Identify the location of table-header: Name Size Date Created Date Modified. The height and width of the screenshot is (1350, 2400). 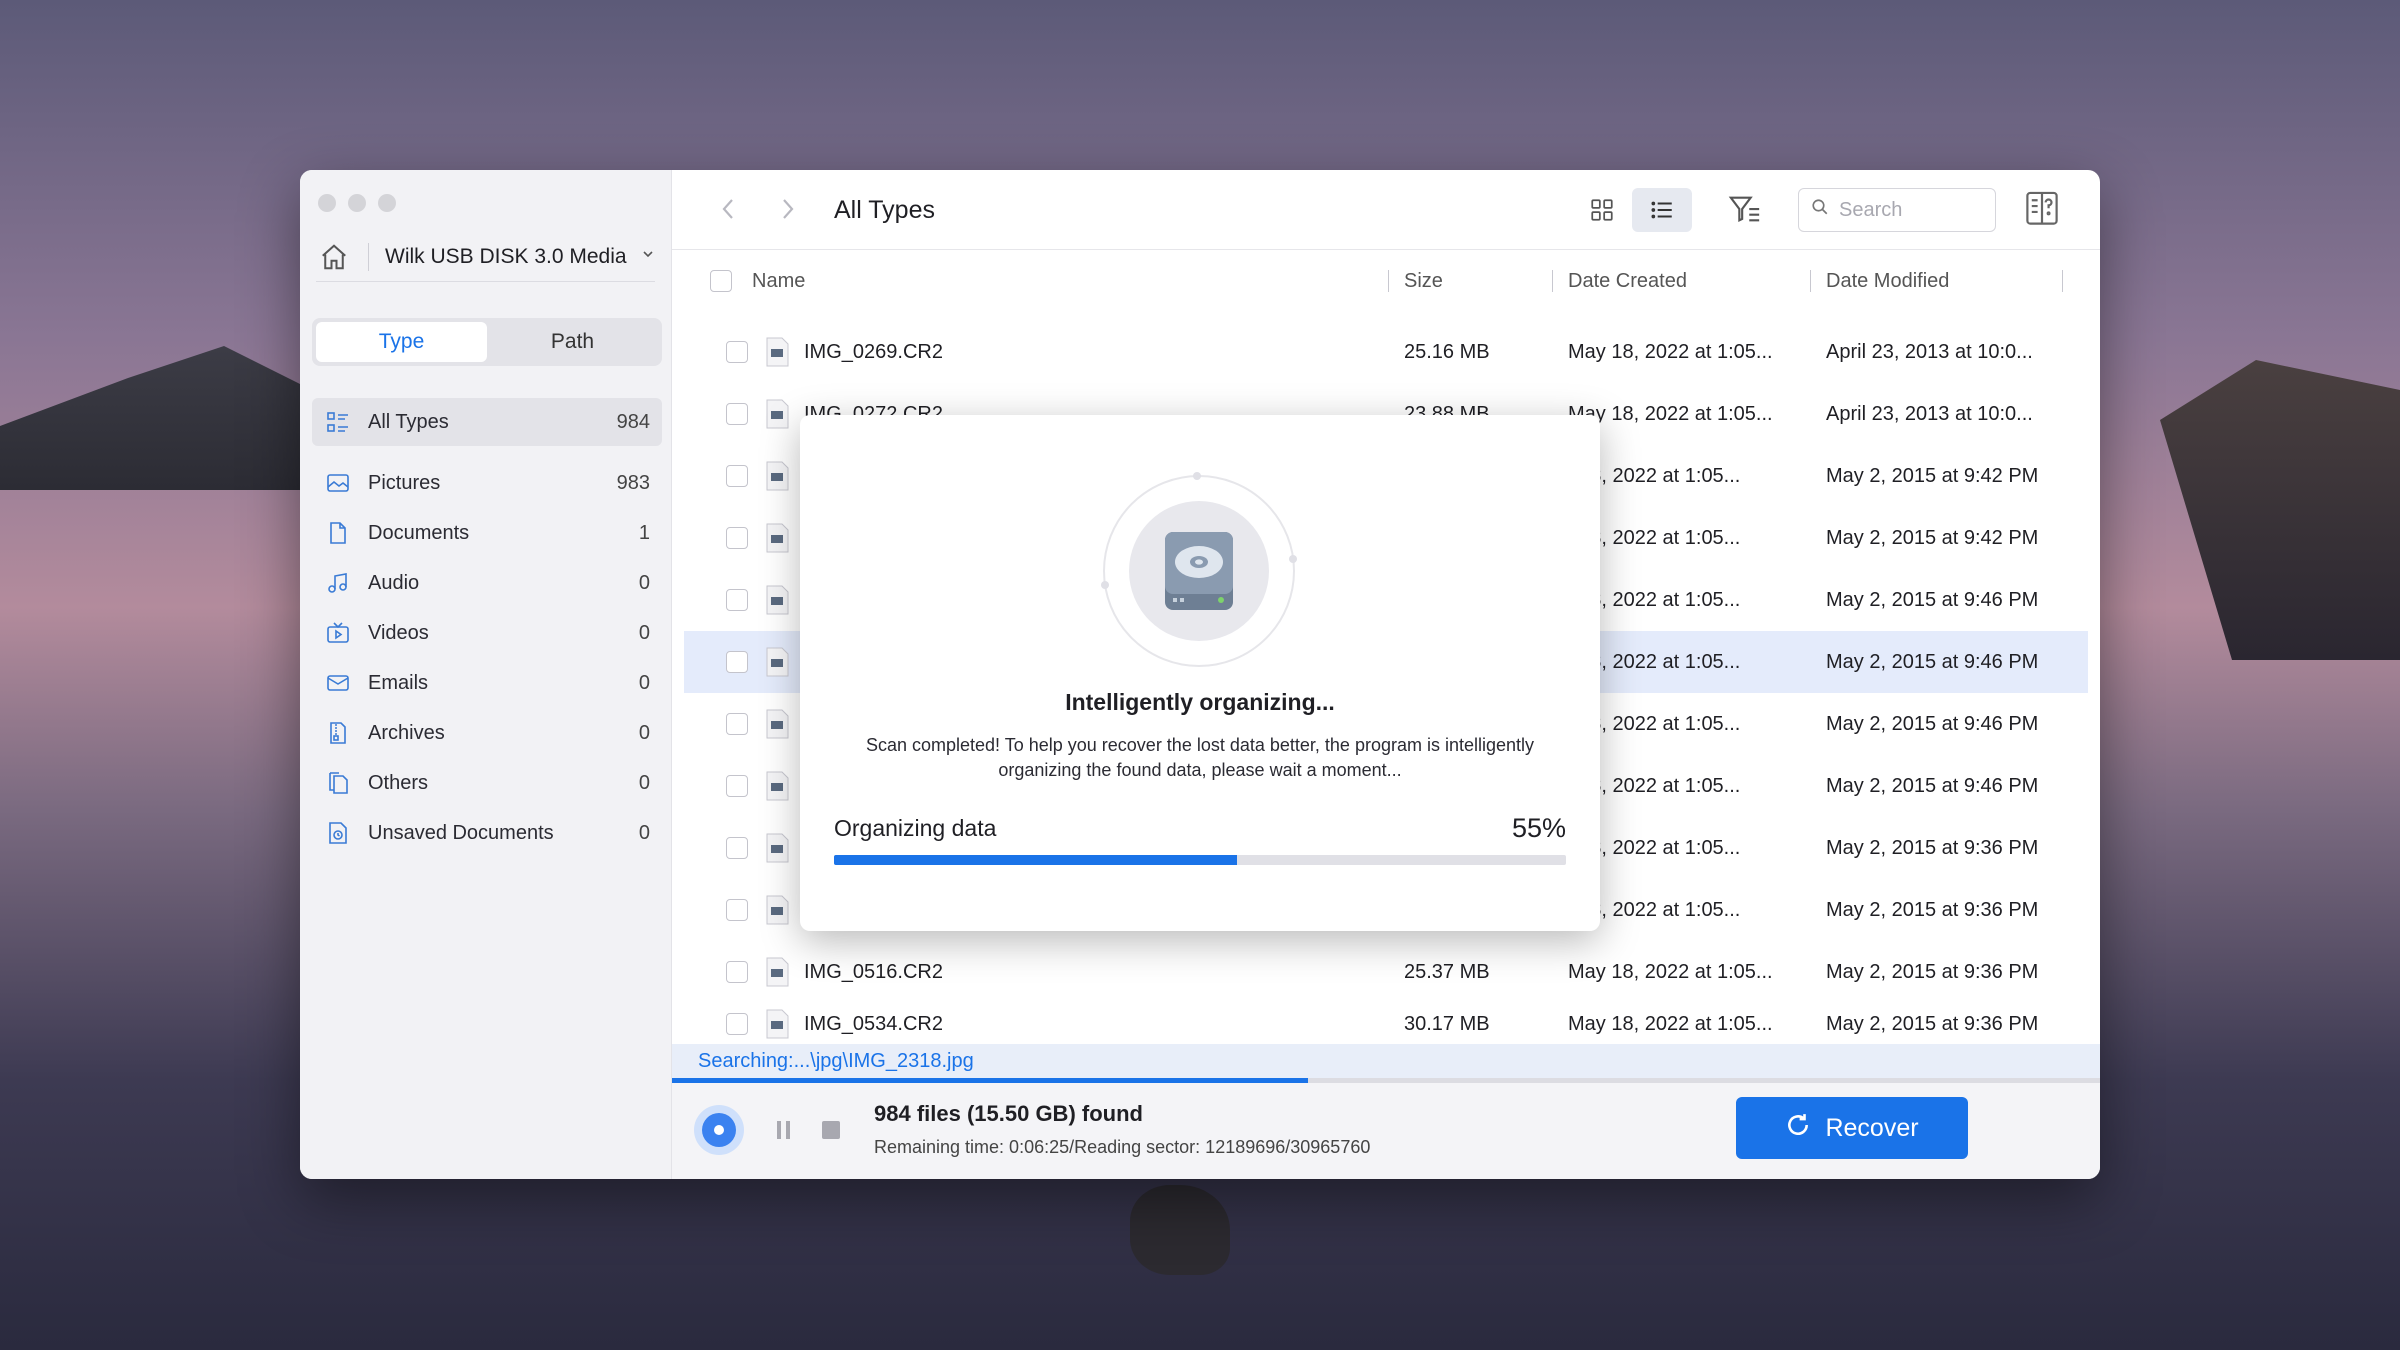
(1386, 281).